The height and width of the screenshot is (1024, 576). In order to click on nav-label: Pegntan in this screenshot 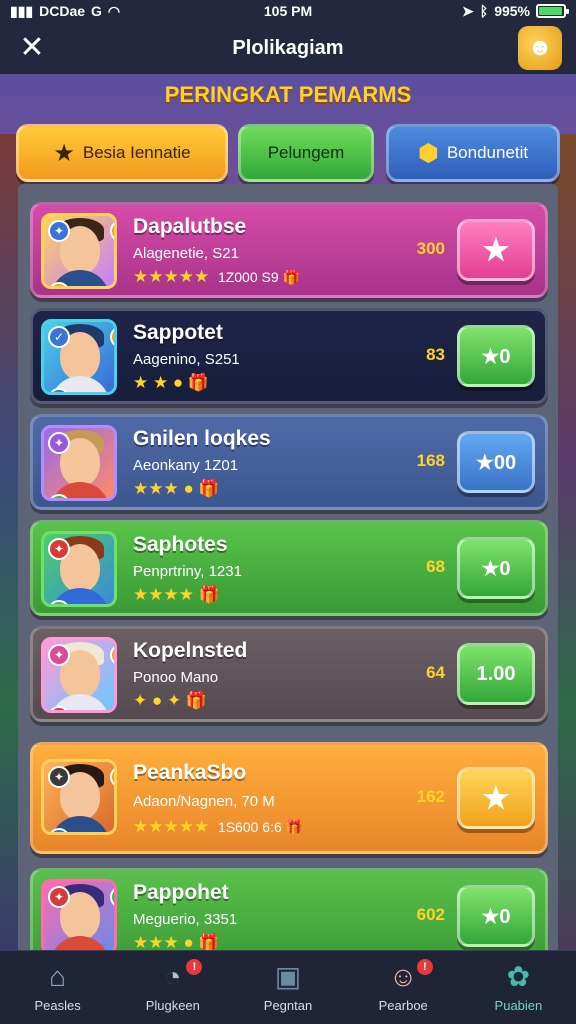, I will do `click(288, 1005)`.